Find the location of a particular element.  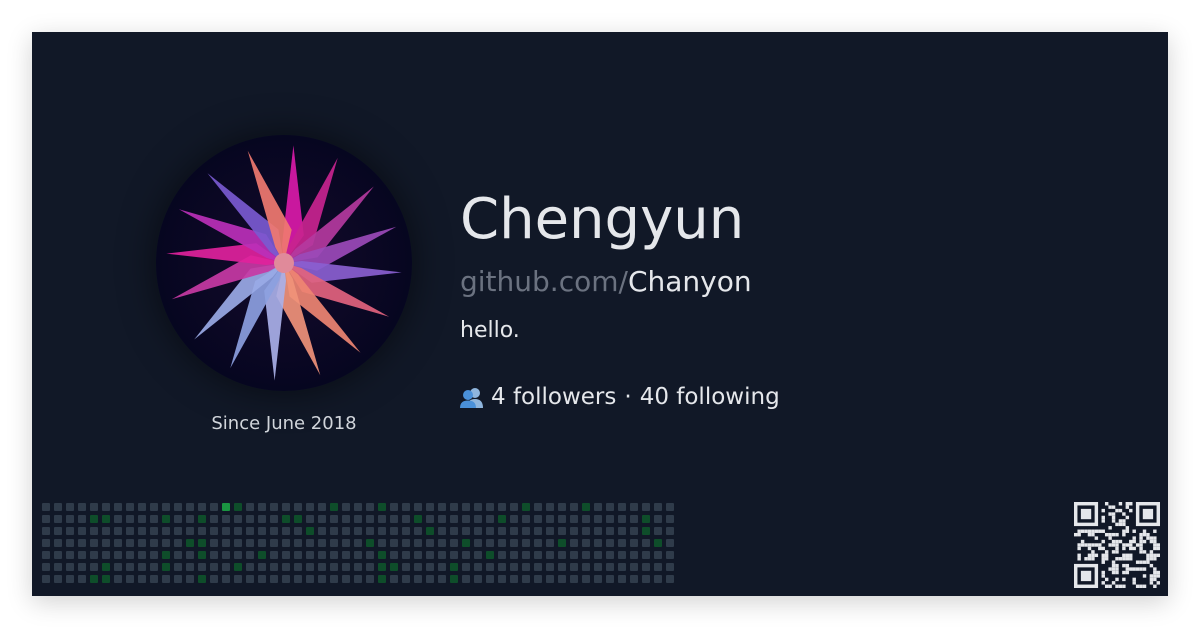

followers-link: 4 followers is located at coordinates (553, 397).